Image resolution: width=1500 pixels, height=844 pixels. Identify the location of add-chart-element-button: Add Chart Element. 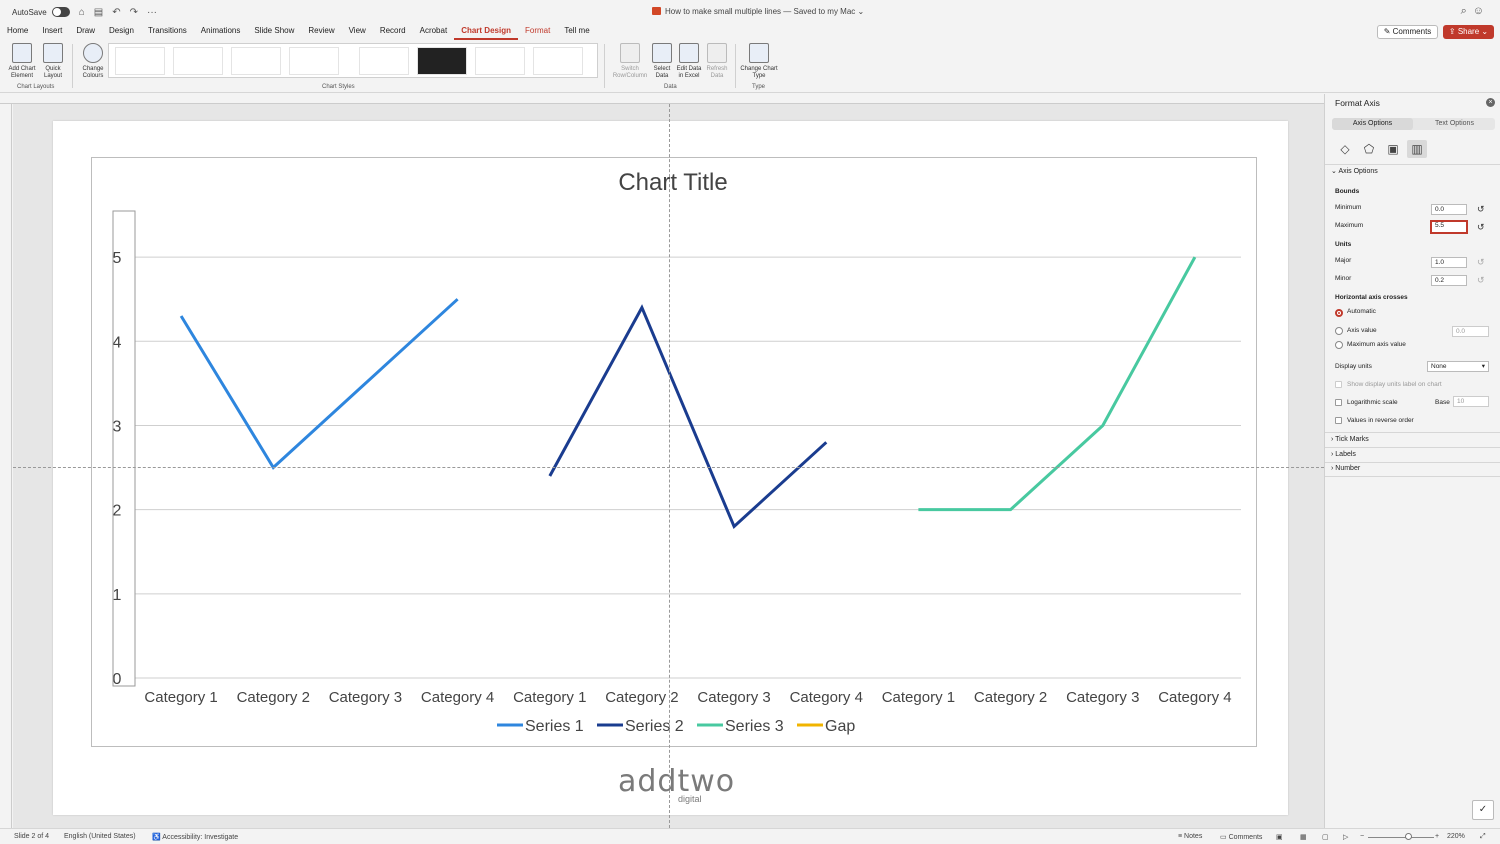
(22, 61).